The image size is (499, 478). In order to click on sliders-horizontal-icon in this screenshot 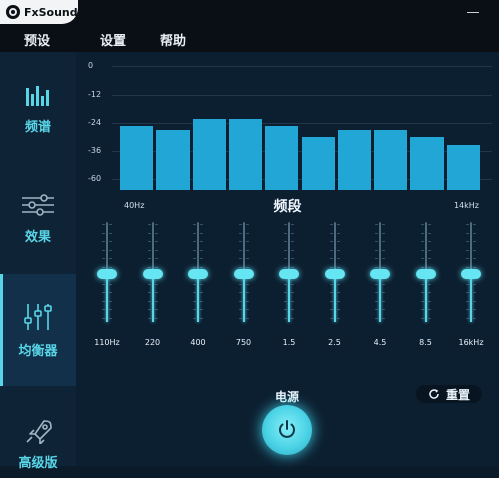, I will do `click(38, 205)`.